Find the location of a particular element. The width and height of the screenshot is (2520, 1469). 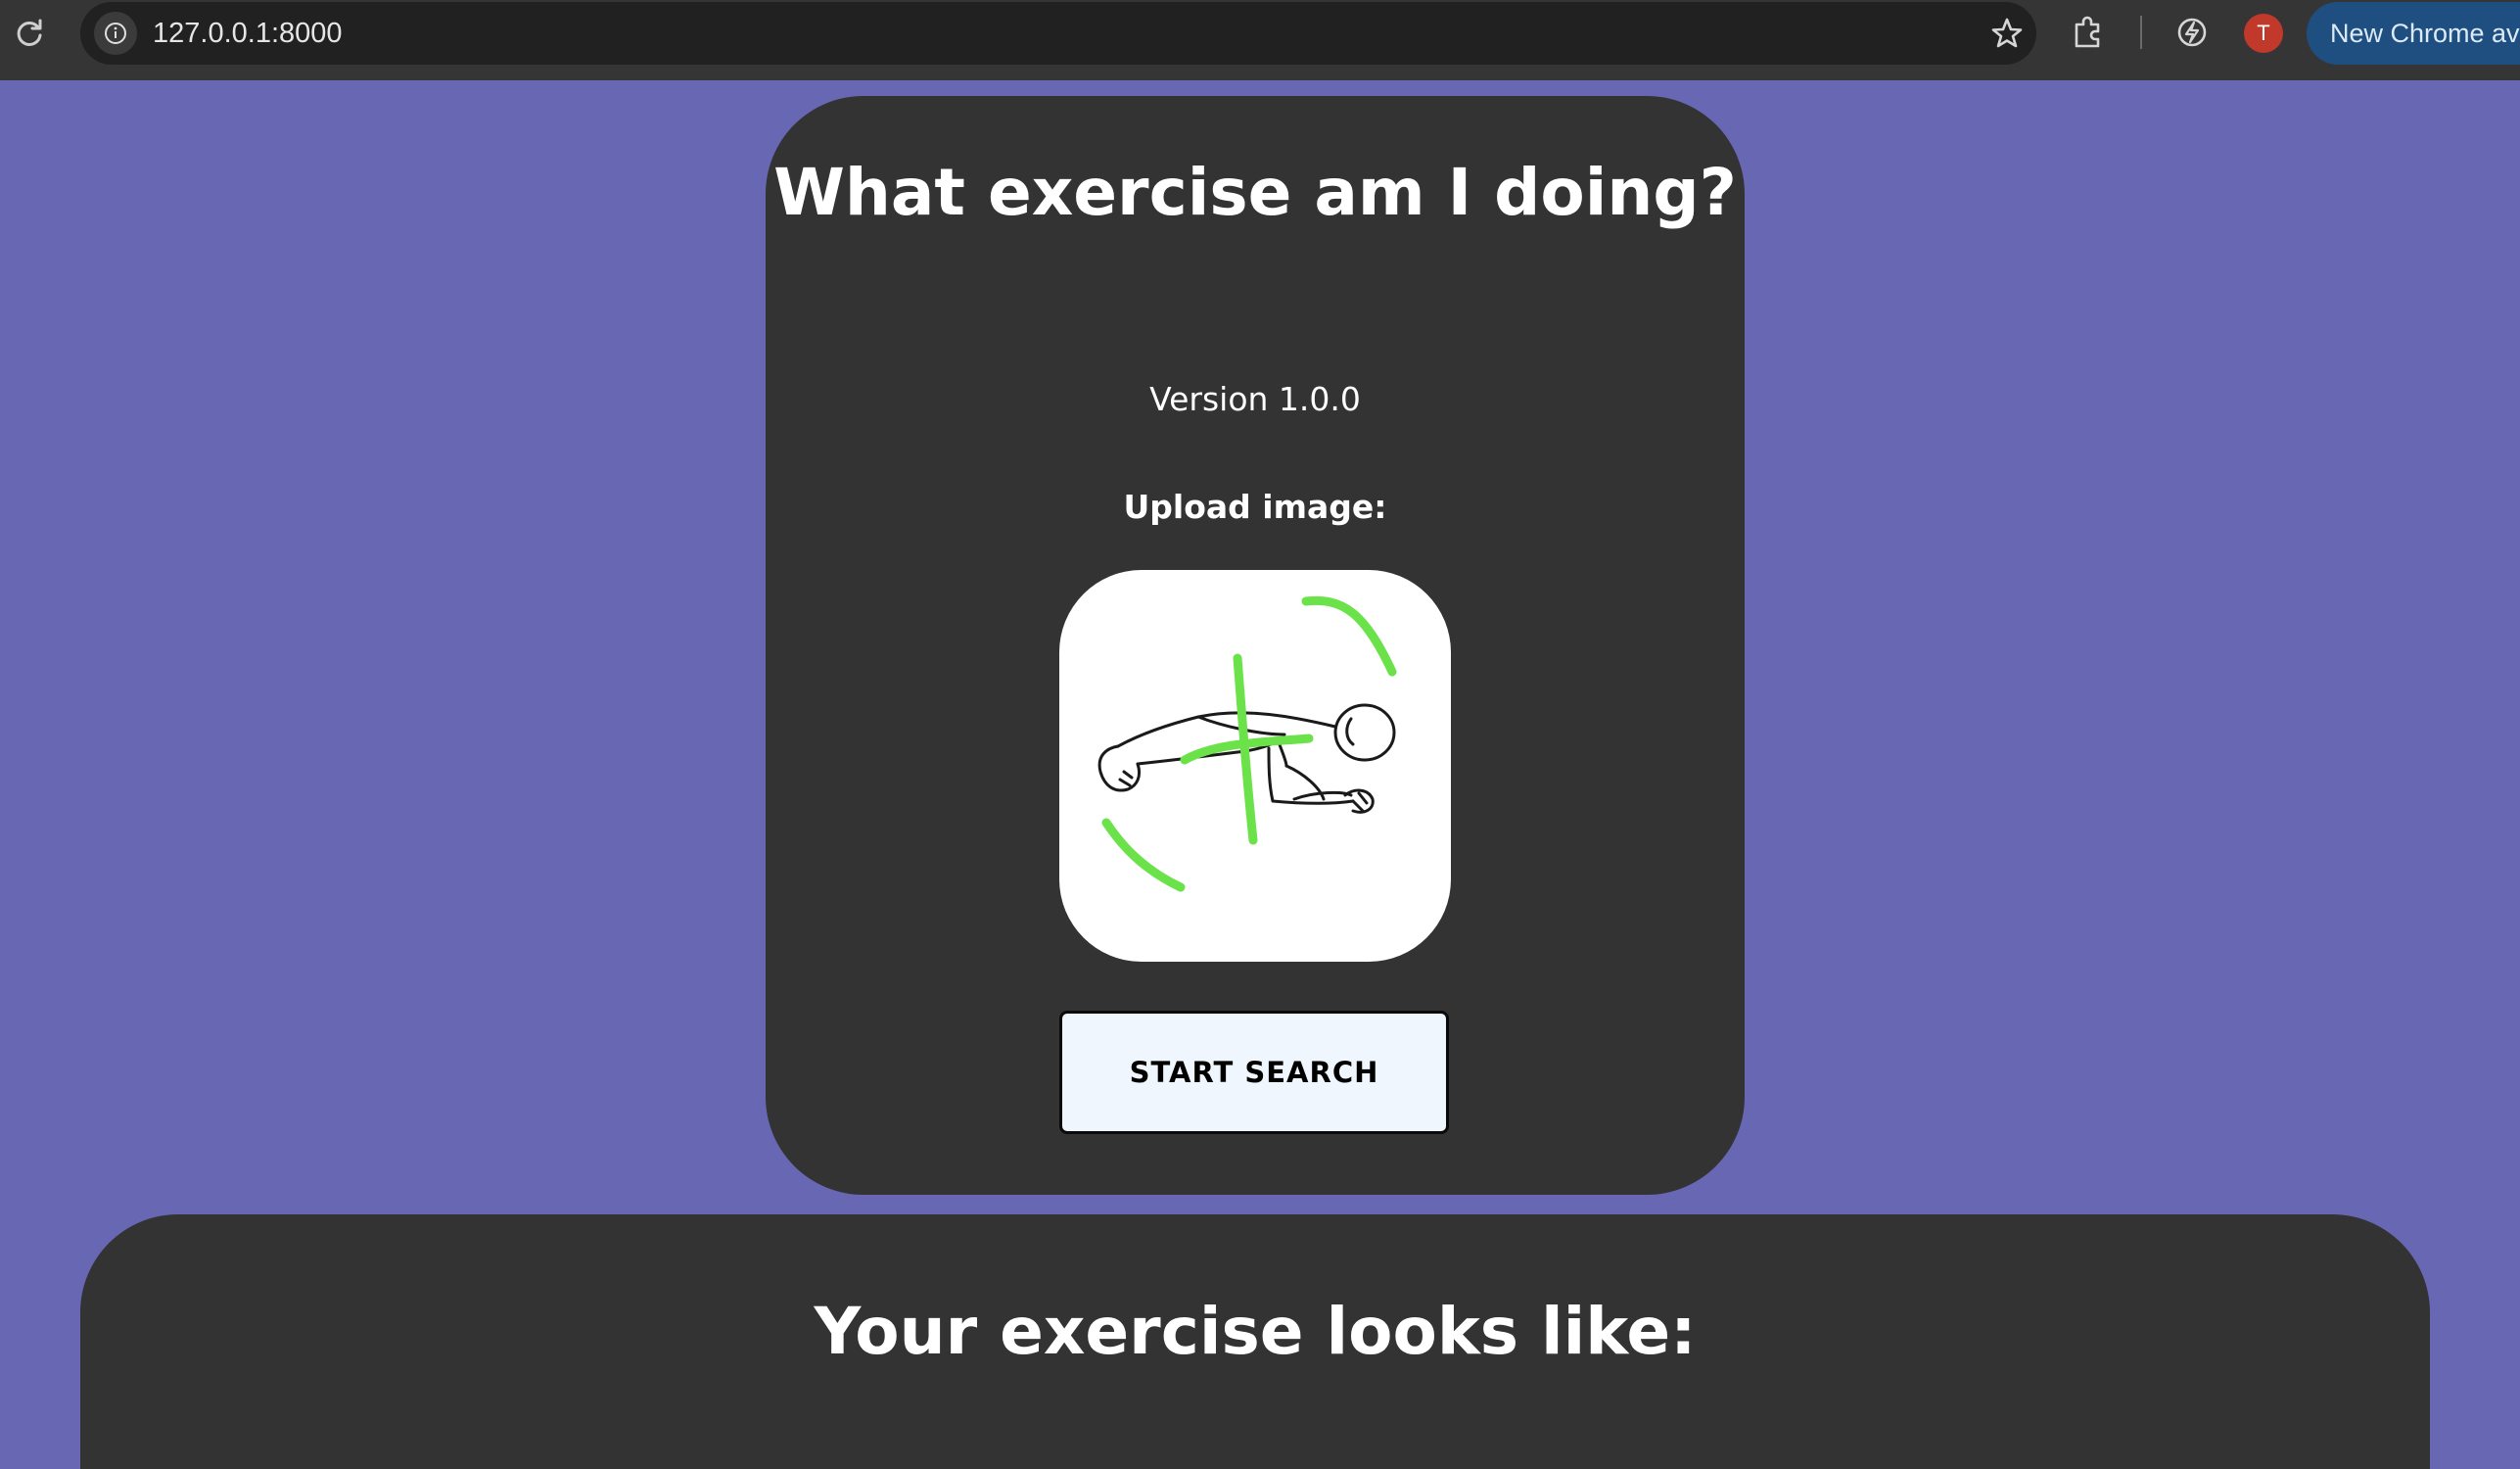

upload-label: Upload image: is located at coordinates (1255, 507).